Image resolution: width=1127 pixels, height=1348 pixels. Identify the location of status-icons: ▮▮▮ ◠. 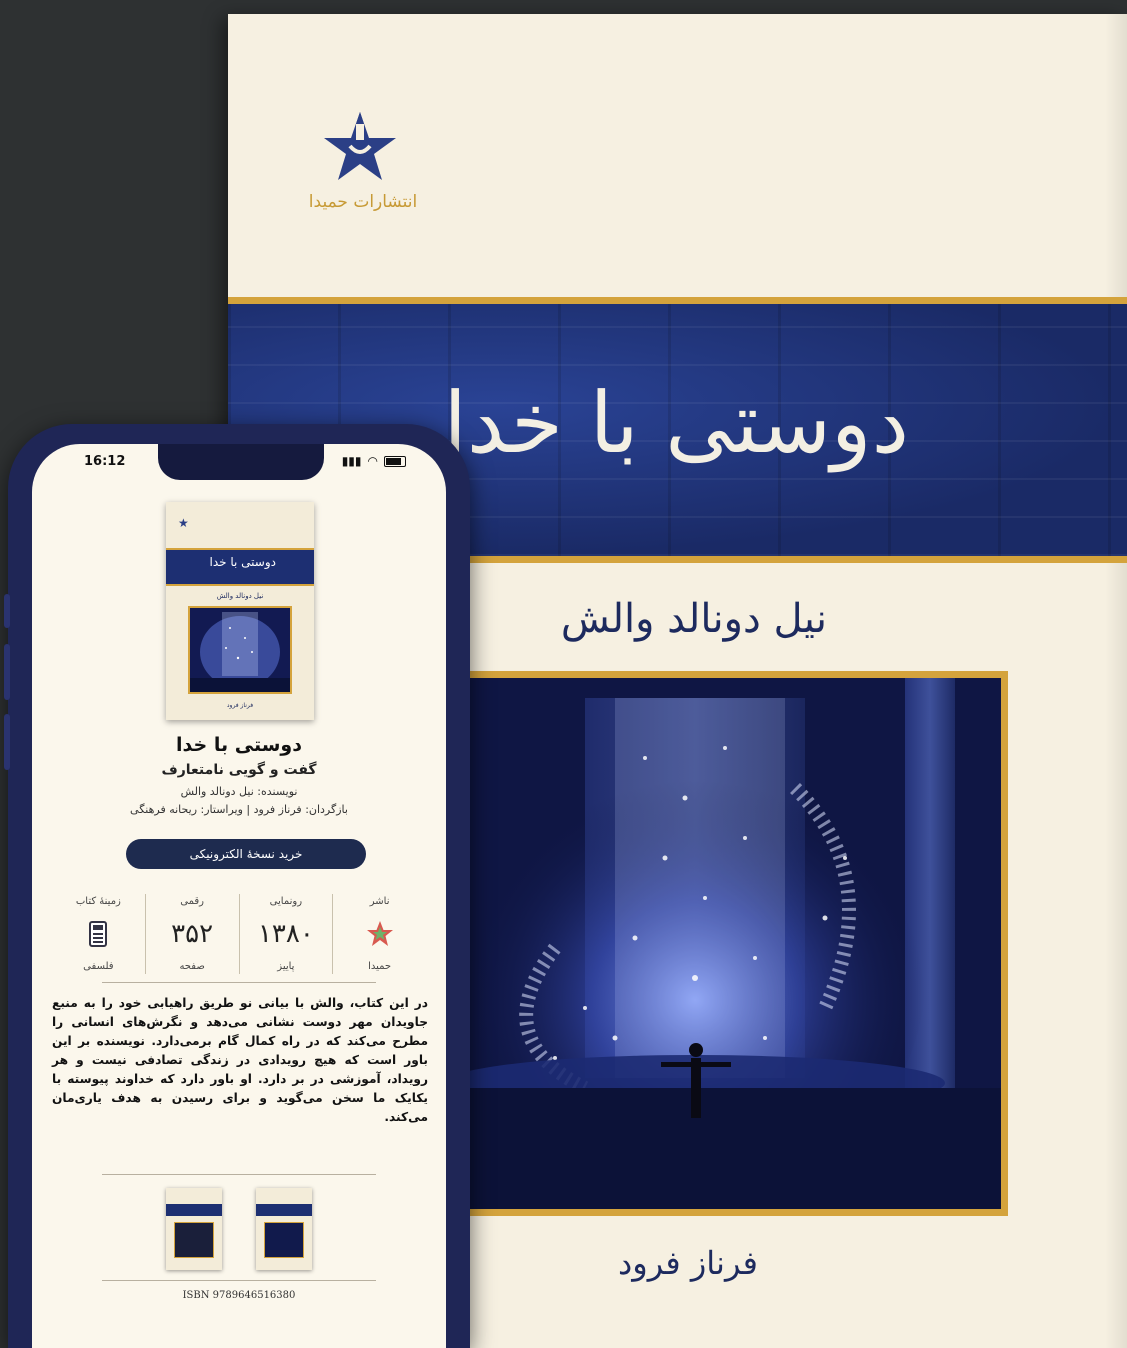
(374, 461).